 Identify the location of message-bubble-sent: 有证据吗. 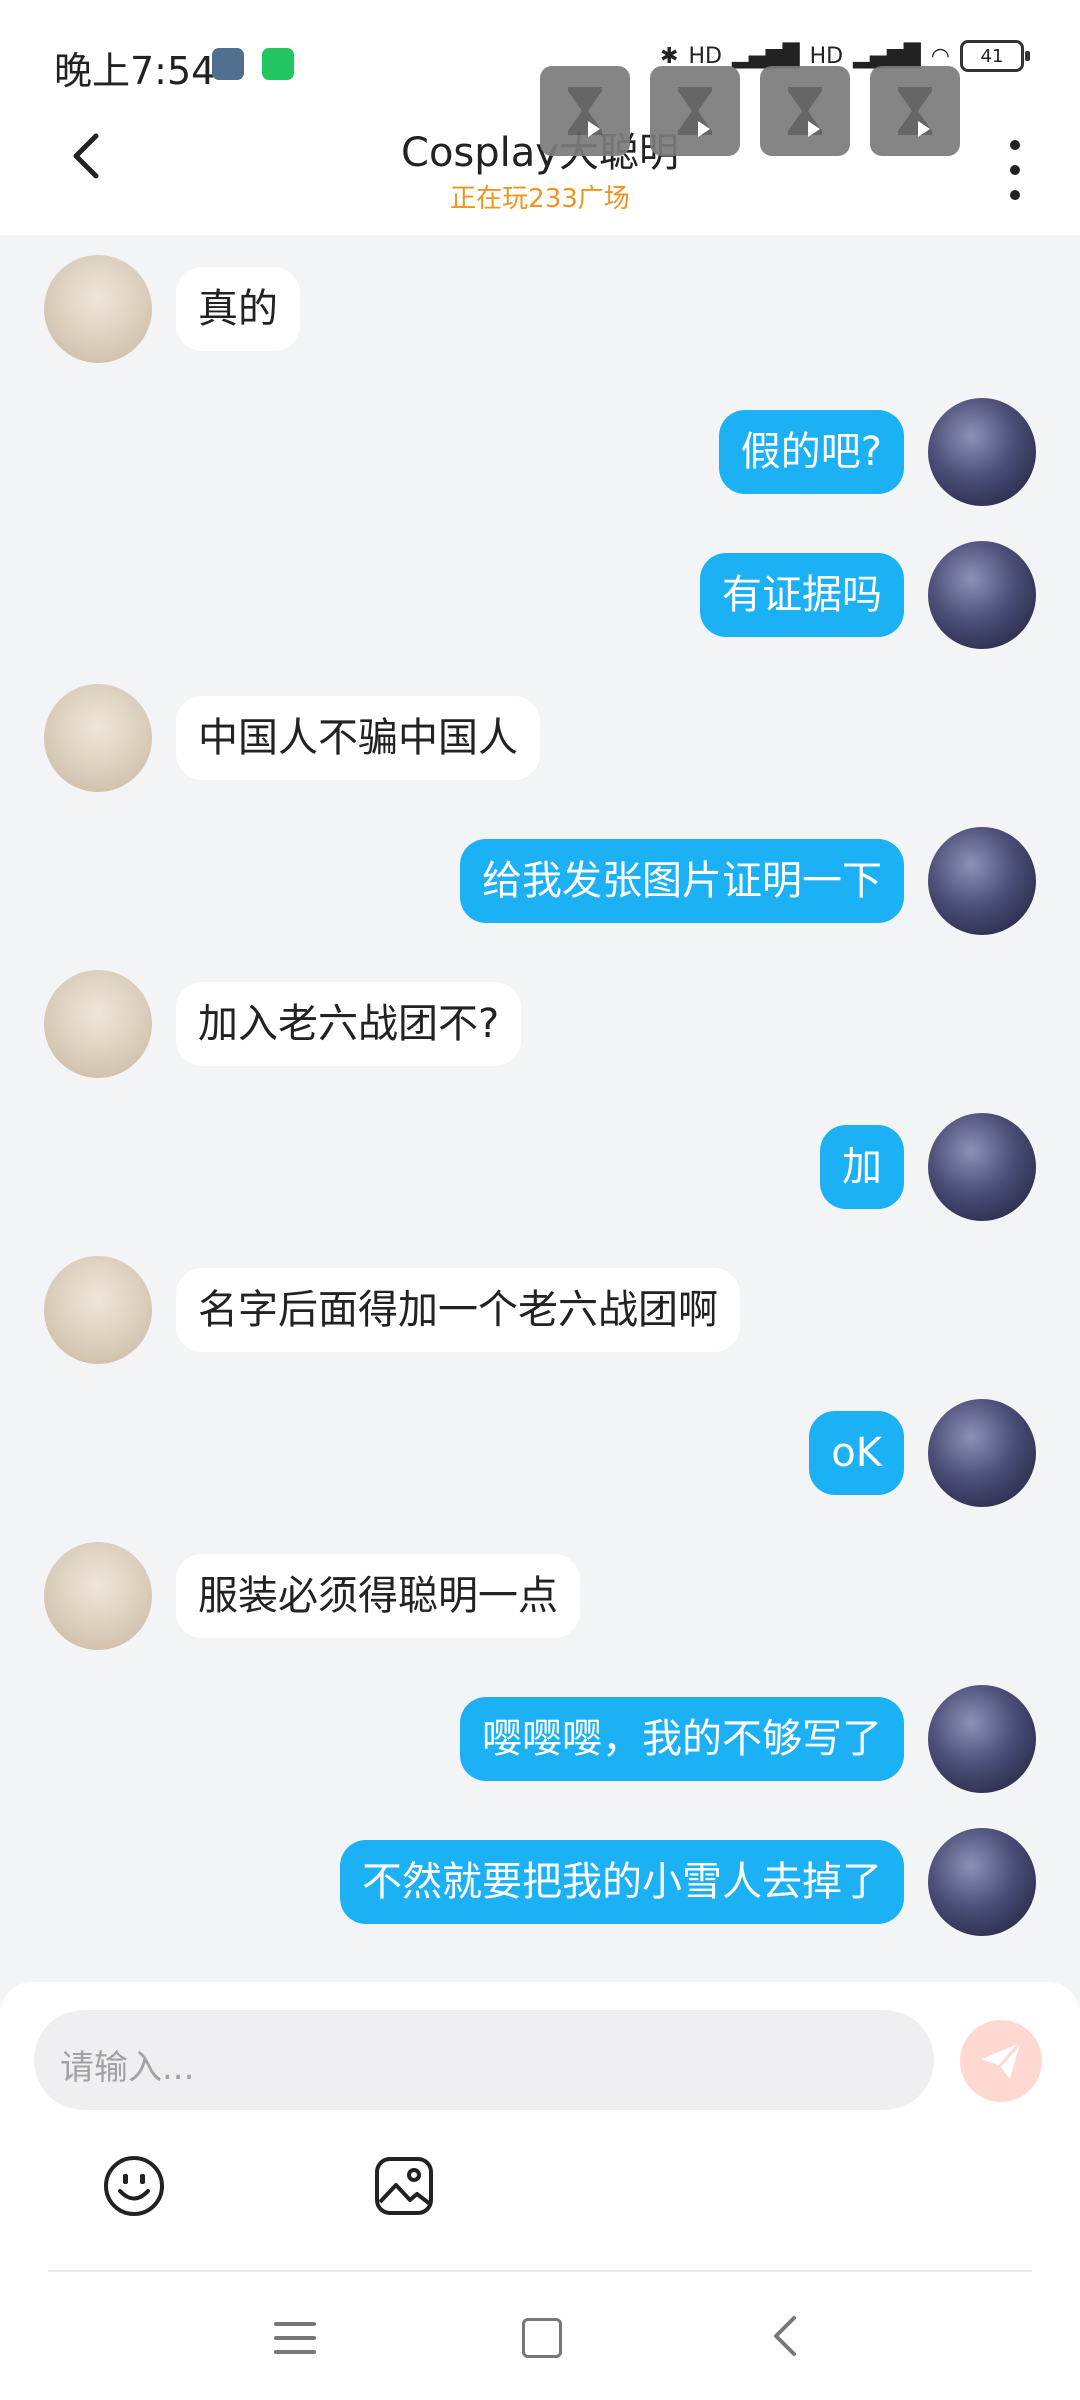
(802, 595).